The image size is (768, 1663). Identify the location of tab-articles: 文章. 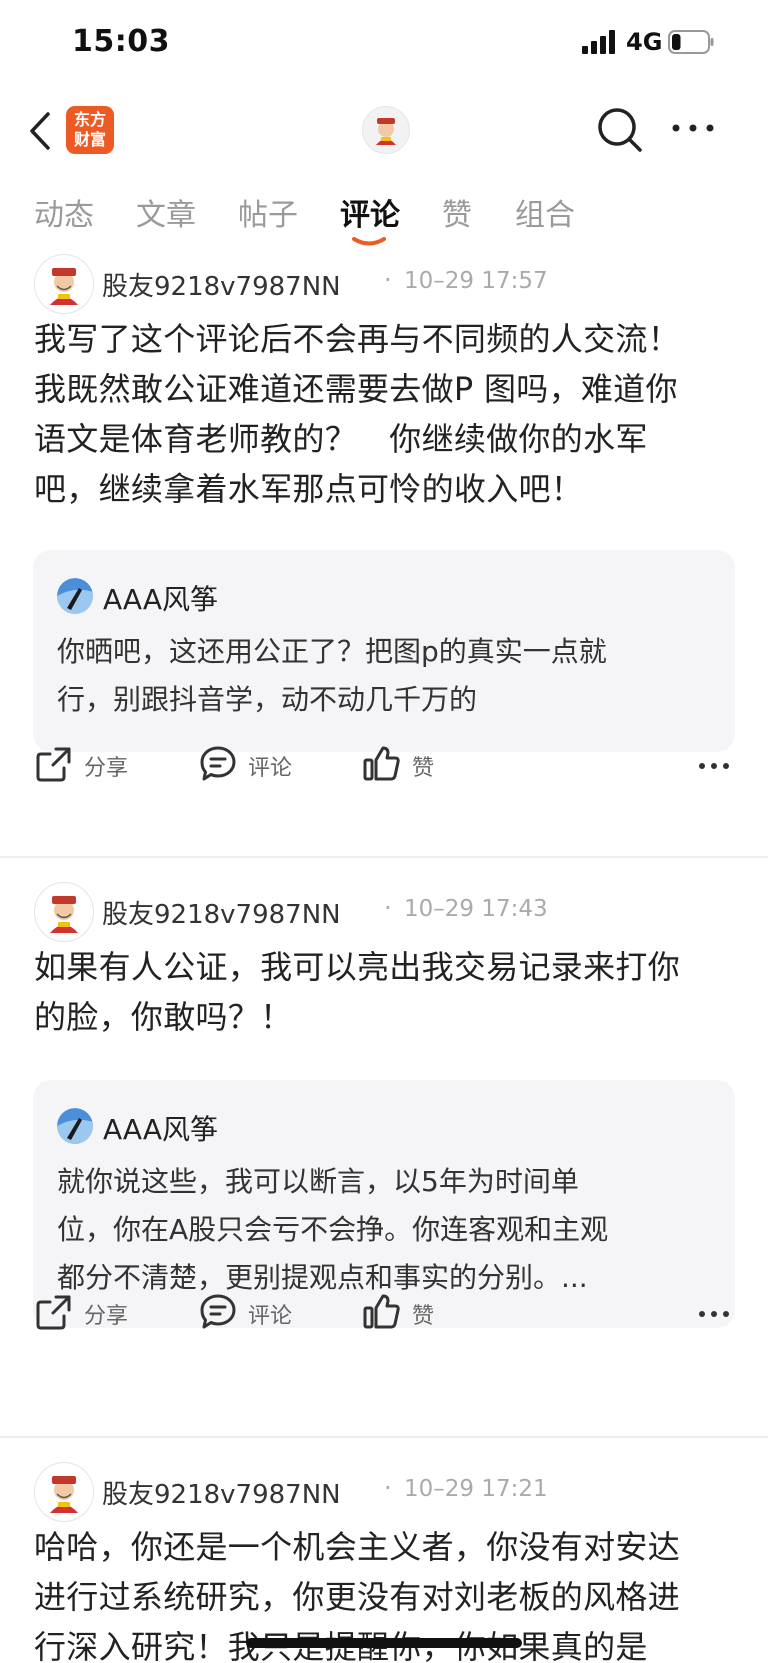
(166, 212).